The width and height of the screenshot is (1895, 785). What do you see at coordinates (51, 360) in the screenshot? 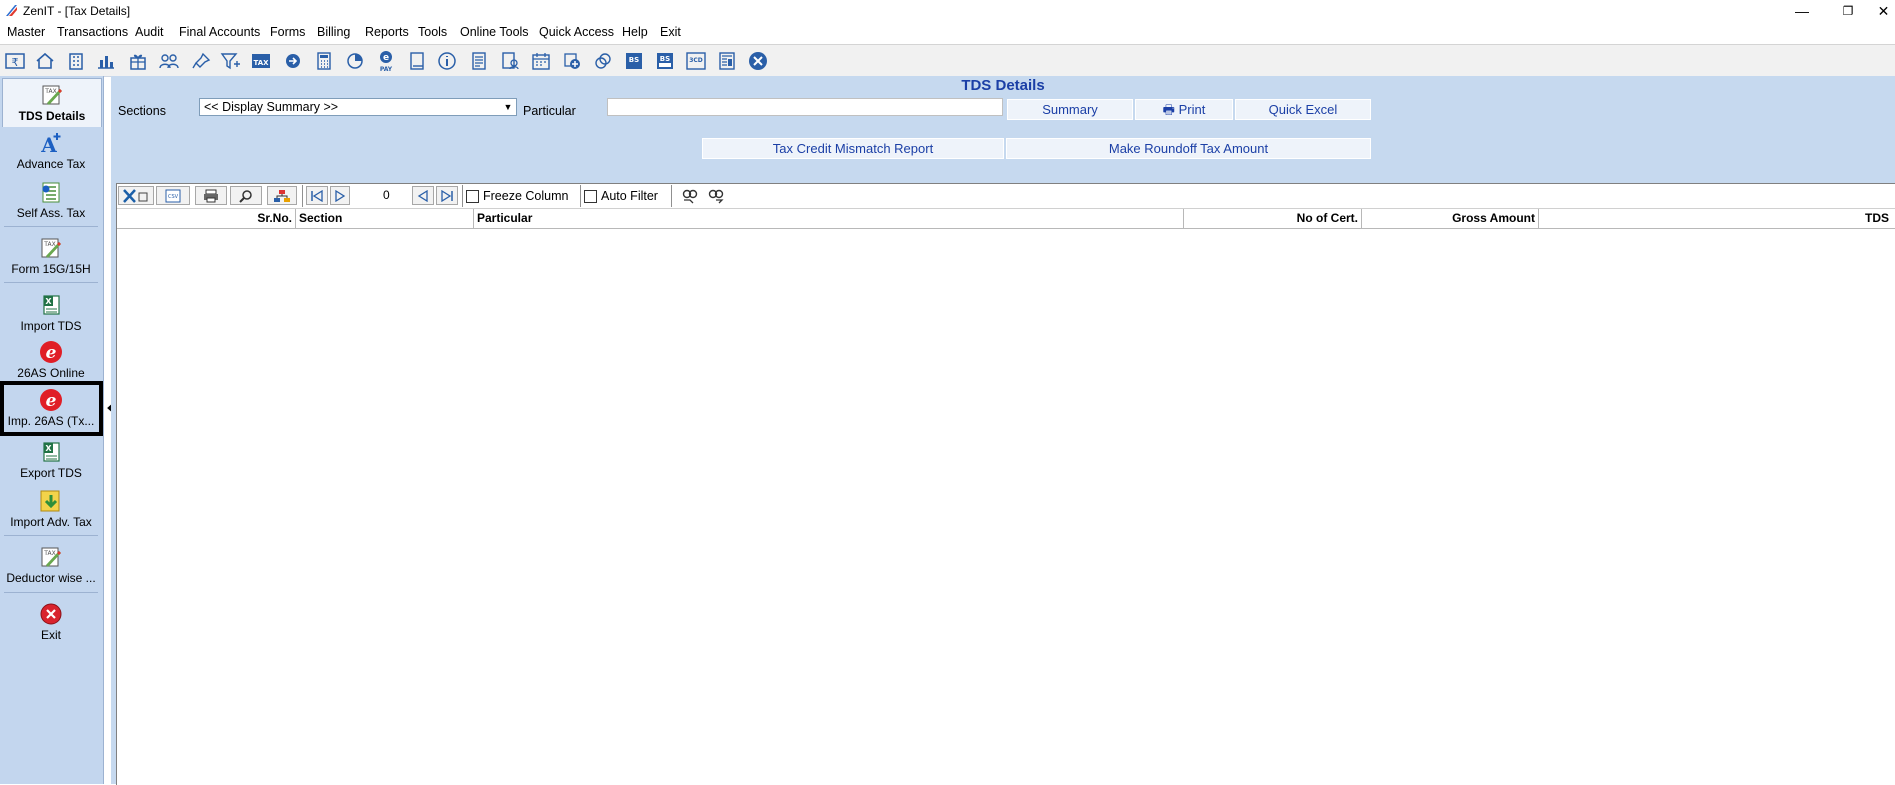
I see `sidebar-item-26as-online: e 26AS Online` at bounding box center [51, 360].